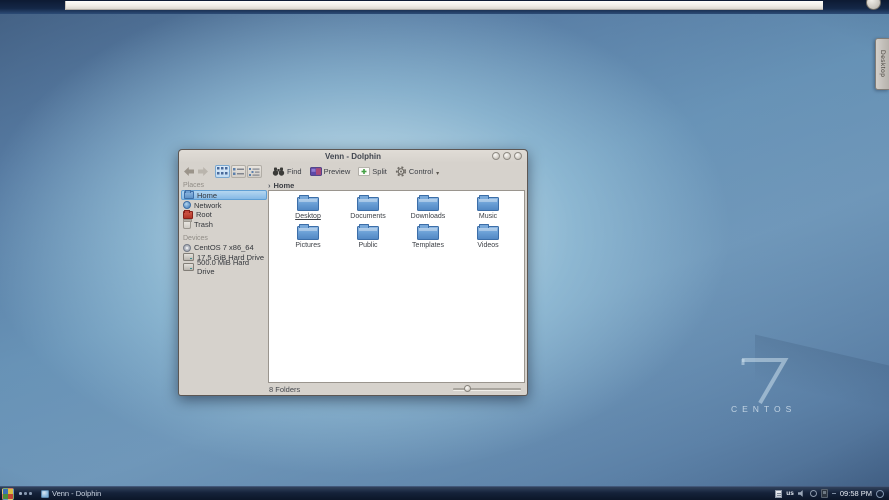 Image resolution: width=889 pixels, height=500 pixels. What do you see at coordinates (764, 409) in the screenshot?
I see `centos-watermark-brand: CENTOS` at bounding box center [764, 409].